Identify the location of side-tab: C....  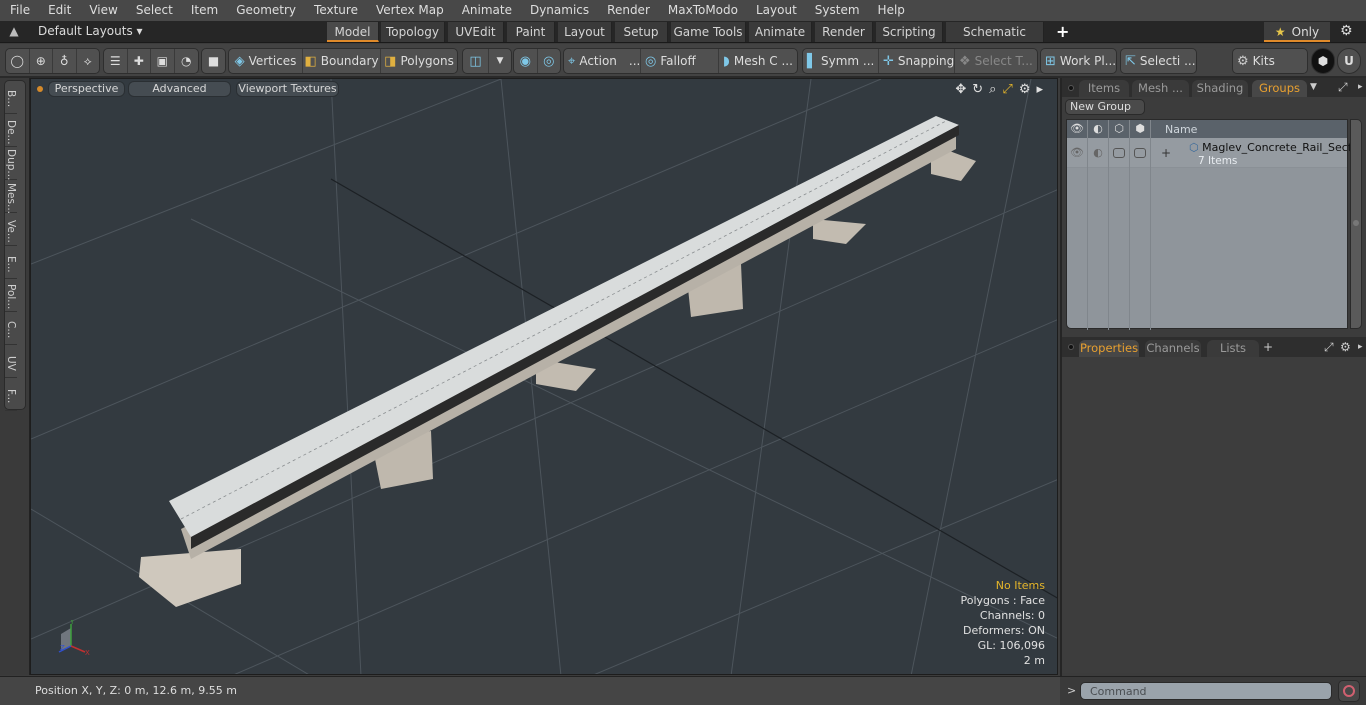
(11, 328).